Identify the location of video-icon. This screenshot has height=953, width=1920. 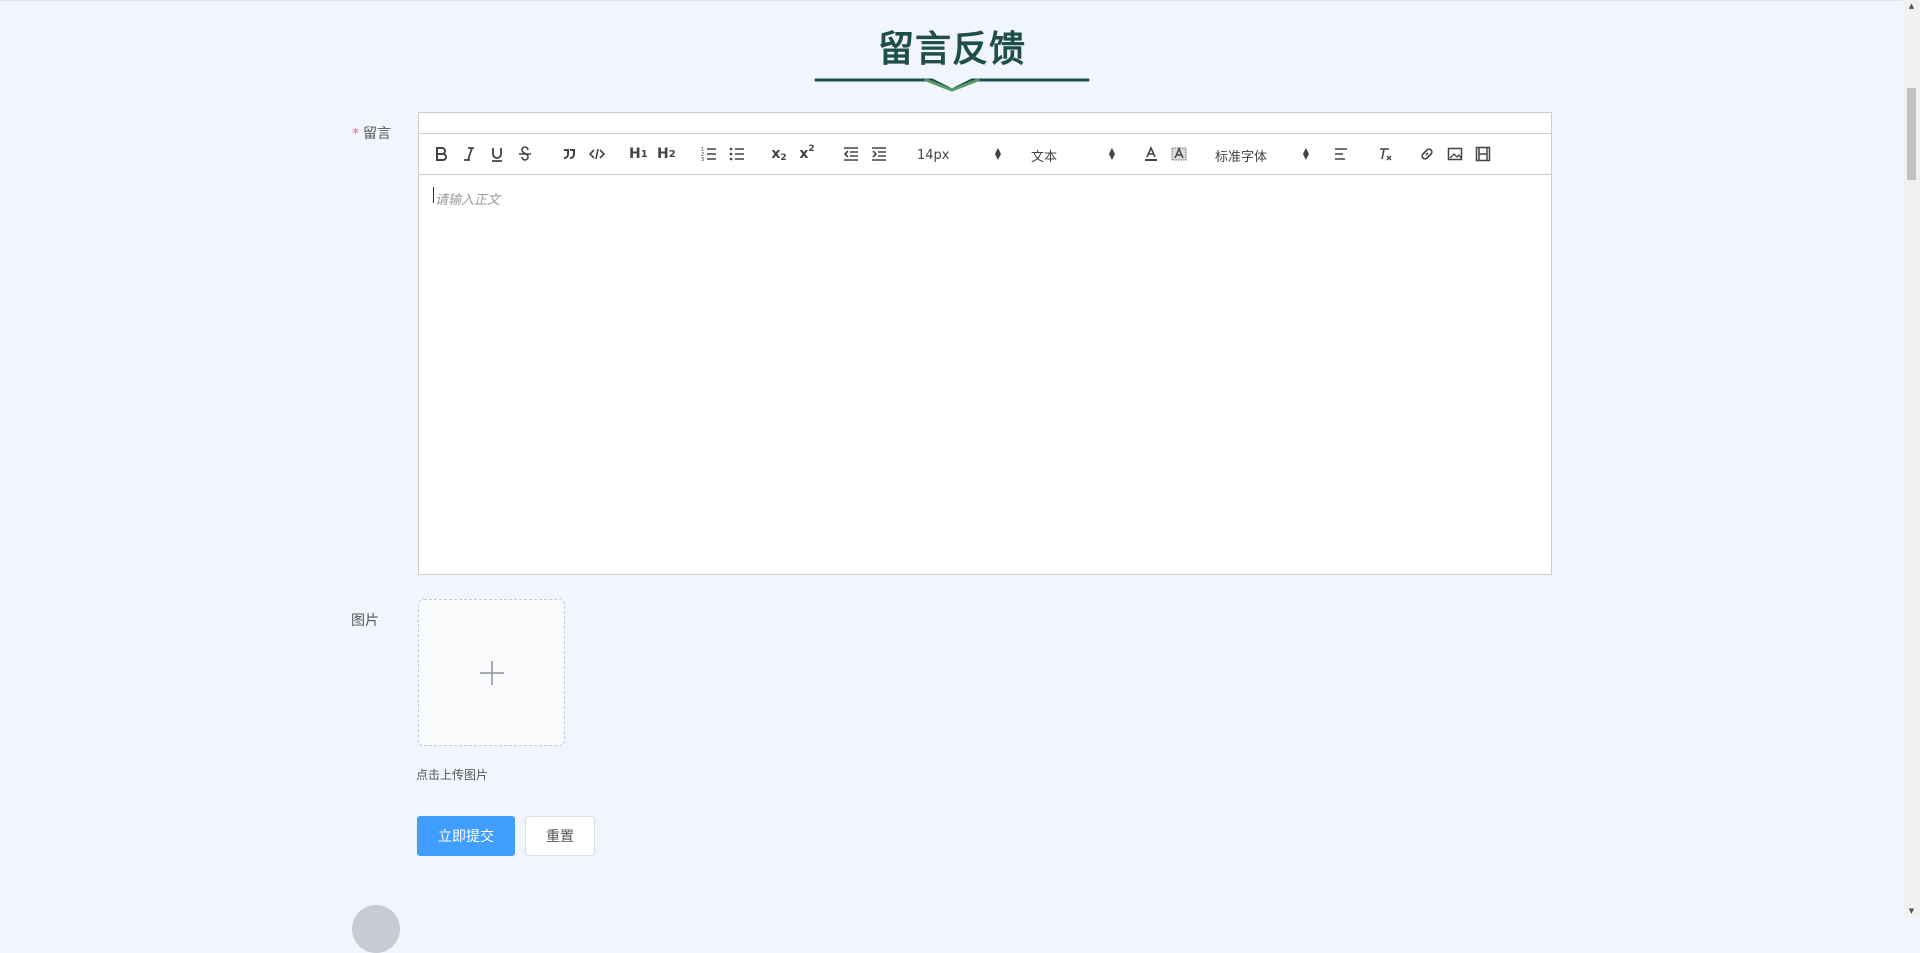
(1483, 154).